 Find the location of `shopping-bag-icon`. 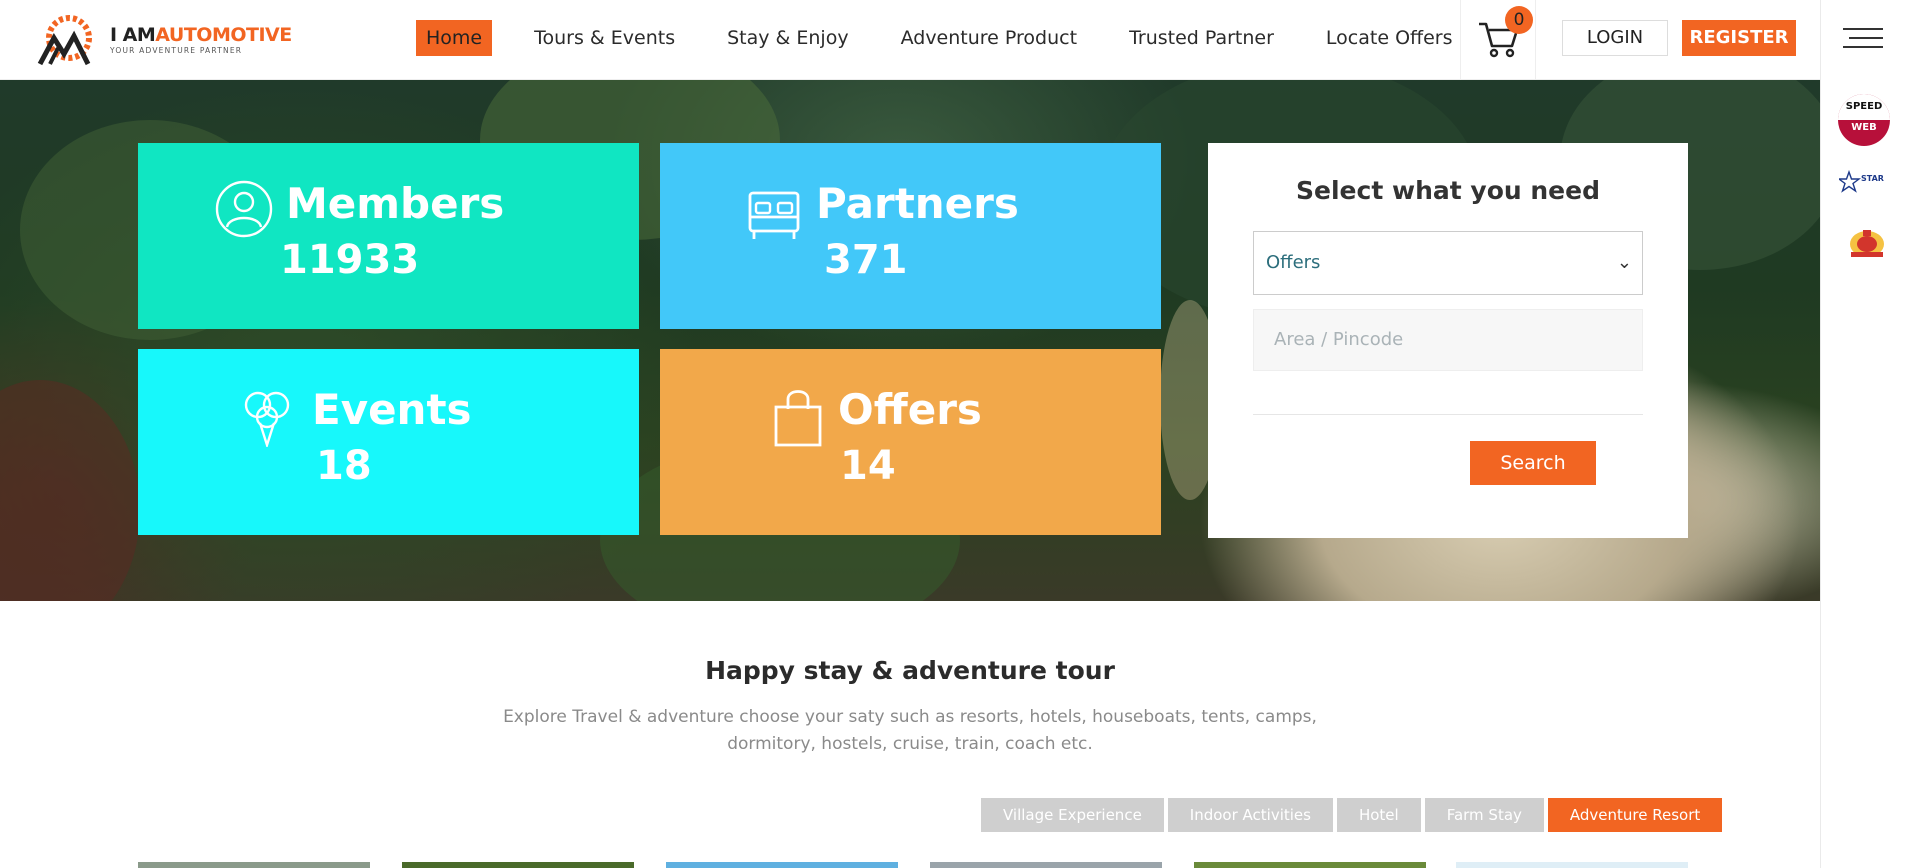

shopping-bag-icon is located at coordinates (798, 418).